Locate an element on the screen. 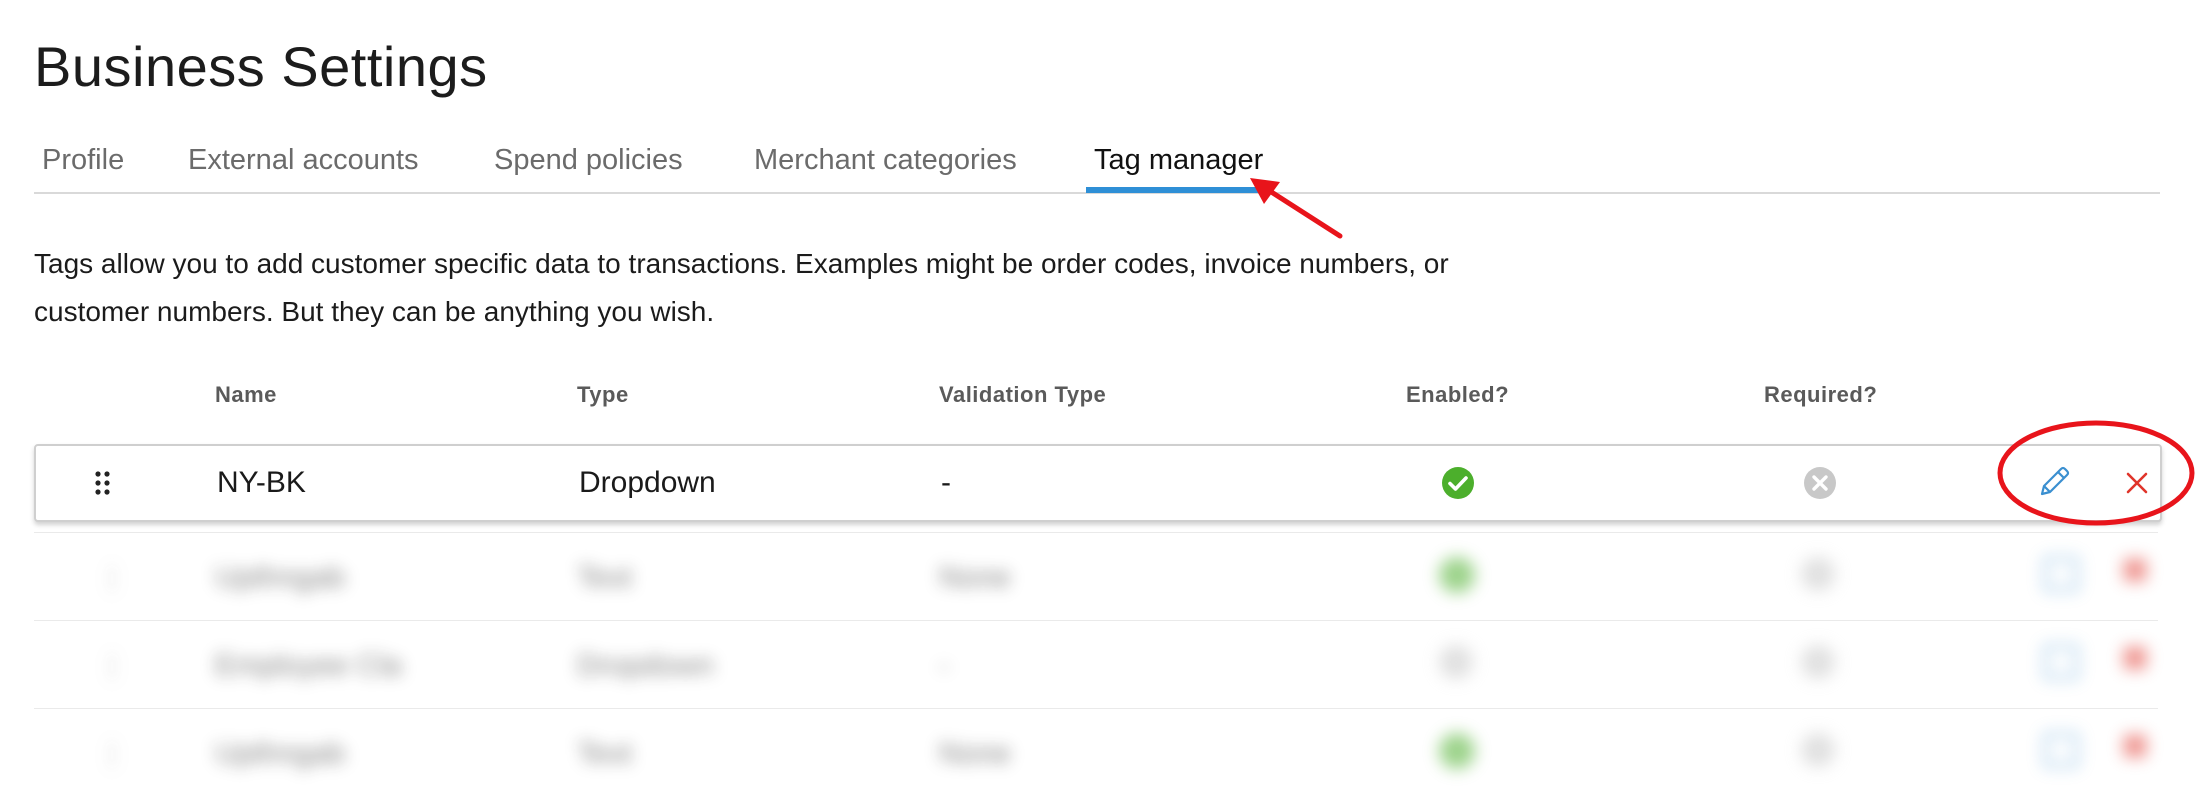 This screenshot has width=2200, height=795. tag-name: Employee Cla is located at coordinates (308, 665).